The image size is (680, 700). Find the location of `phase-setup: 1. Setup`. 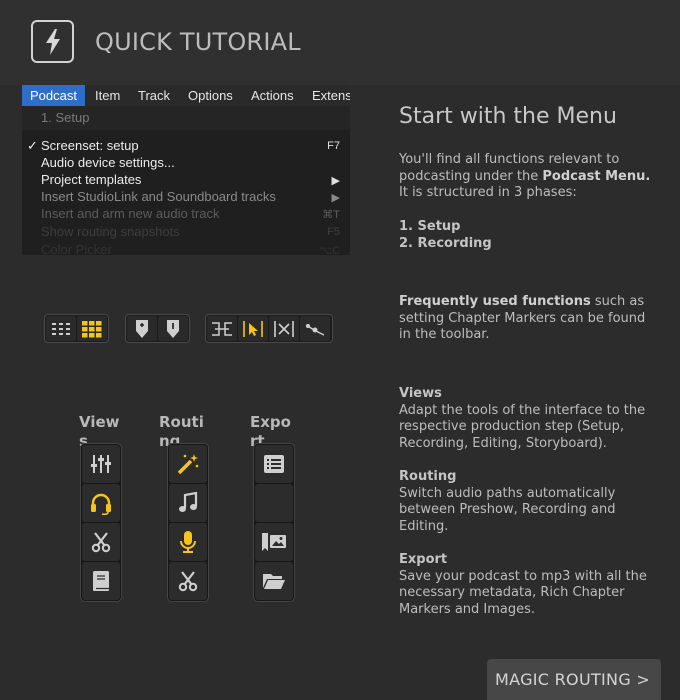

phase-setup: 1. Setup is located at coordinates (430, 226).